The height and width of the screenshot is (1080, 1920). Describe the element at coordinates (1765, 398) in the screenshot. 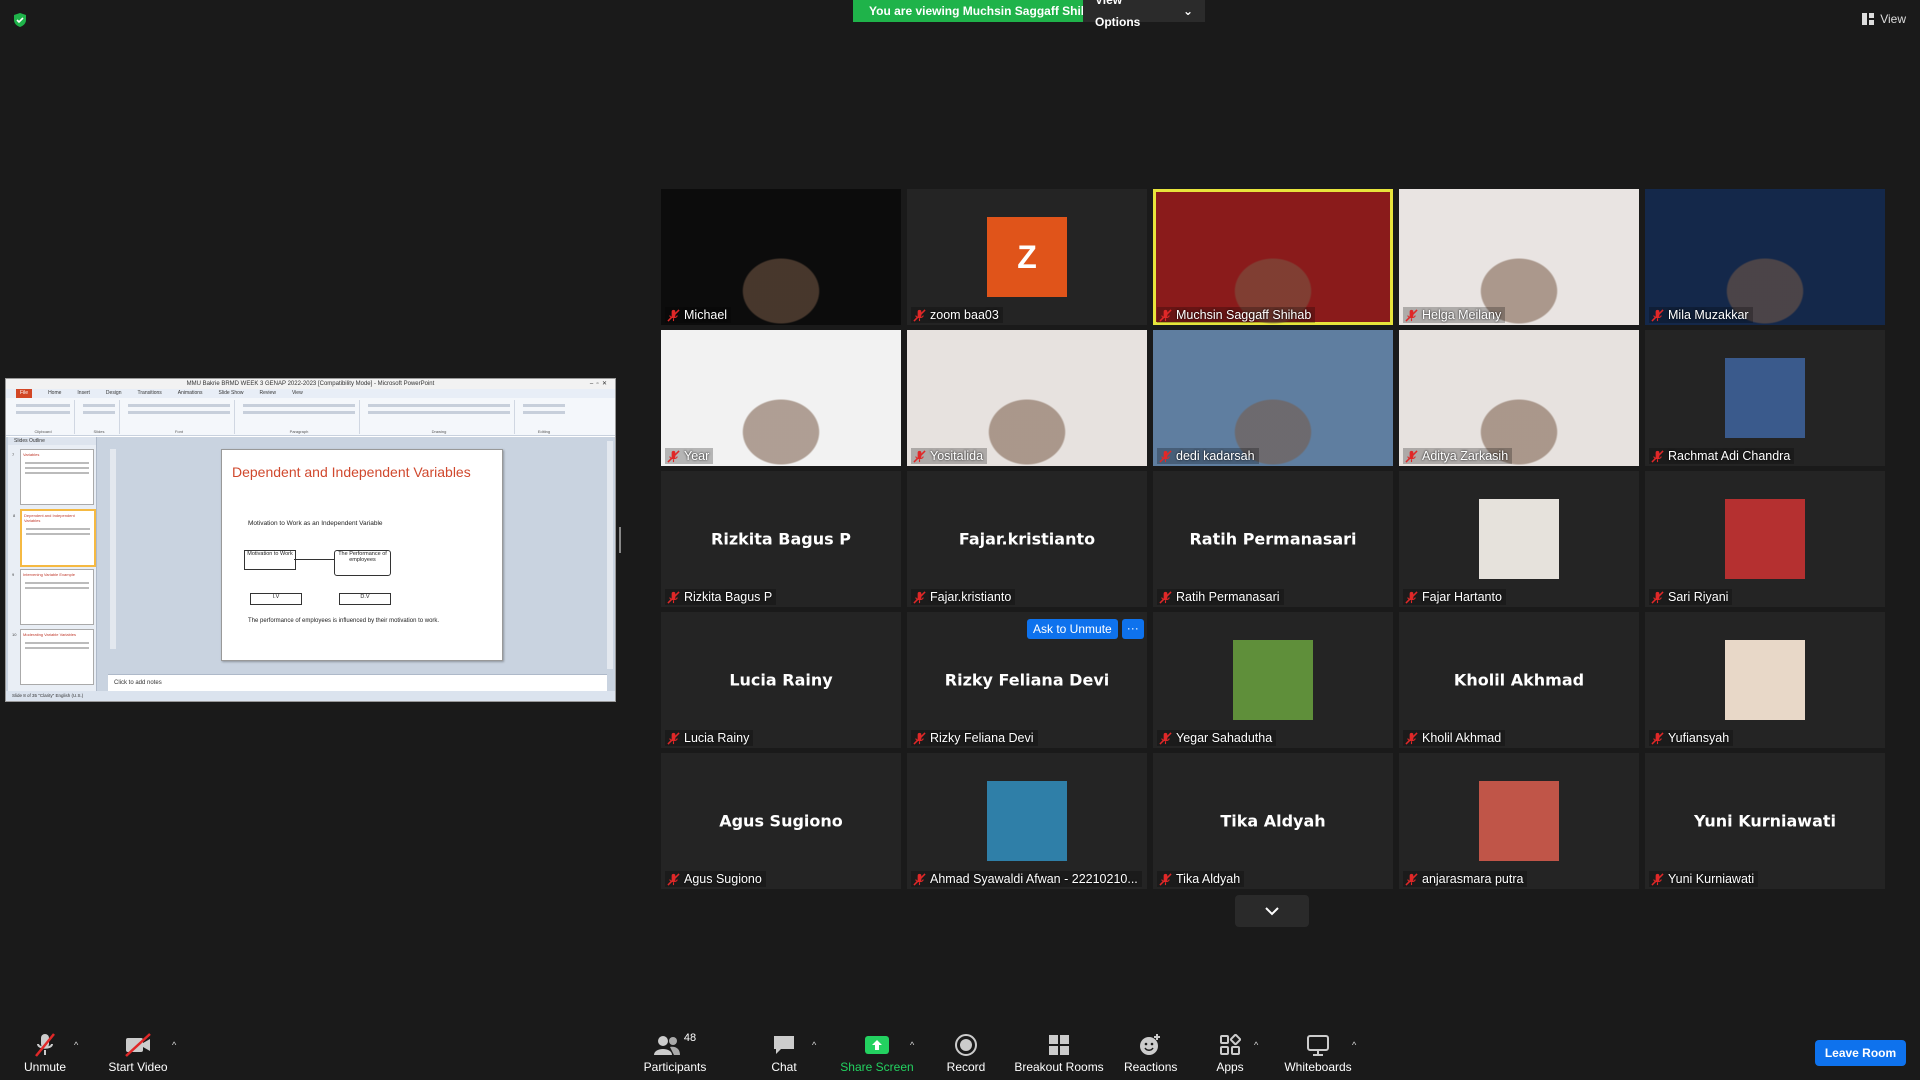

I see `participant-tile: Rachmat Adi Chandra` at that location.